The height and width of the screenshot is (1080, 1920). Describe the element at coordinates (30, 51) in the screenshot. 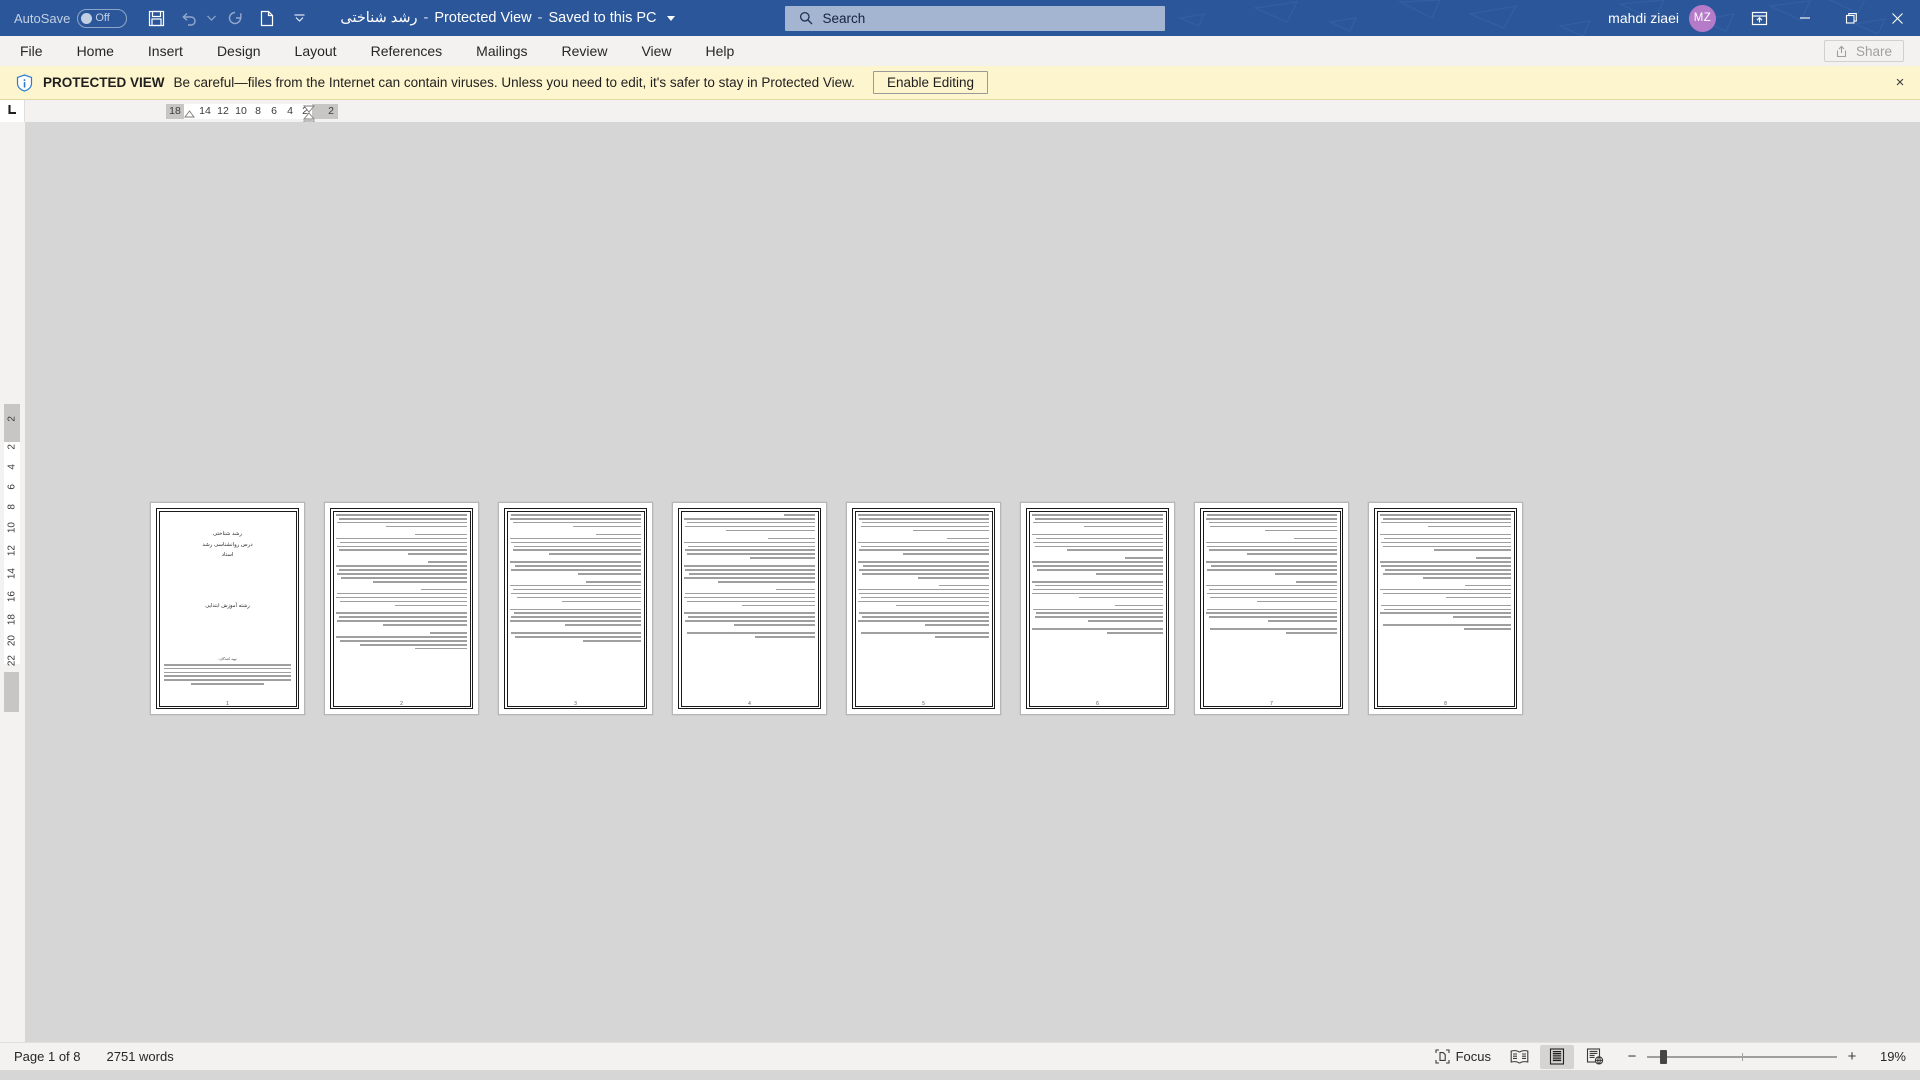

I see `tab-file: File` at that location.